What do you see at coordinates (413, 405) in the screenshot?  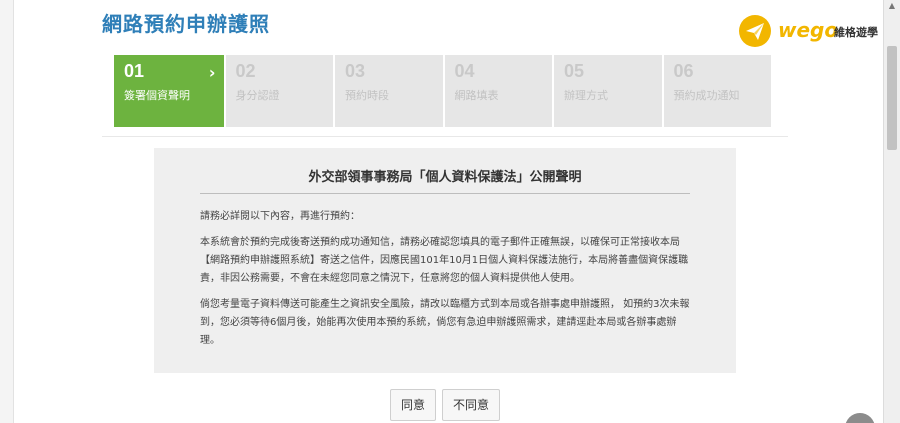 I see `agree-button: 同意` at bounding box center [413, 405].